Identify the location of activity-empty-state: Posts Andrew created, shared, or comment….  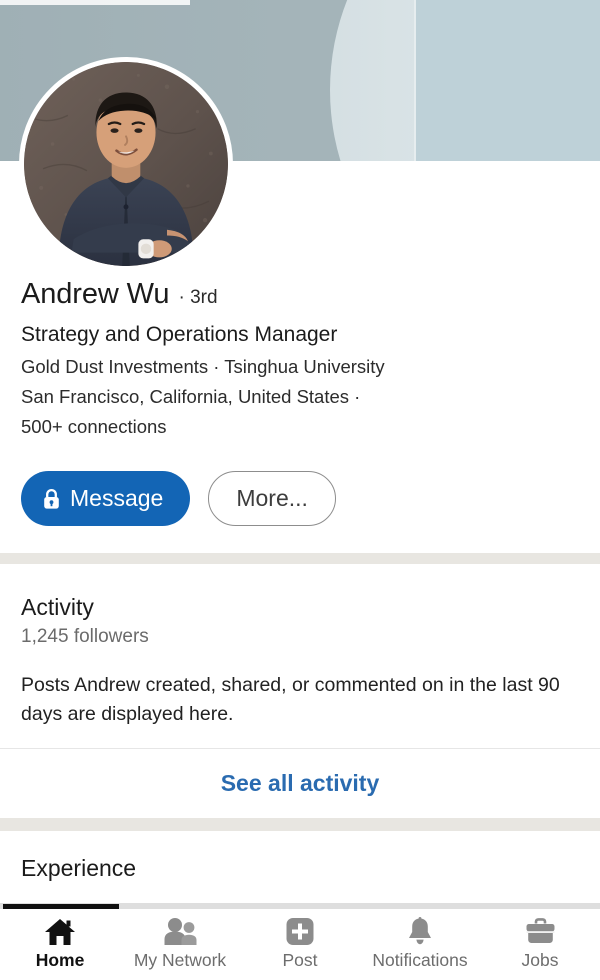
(290, 699).